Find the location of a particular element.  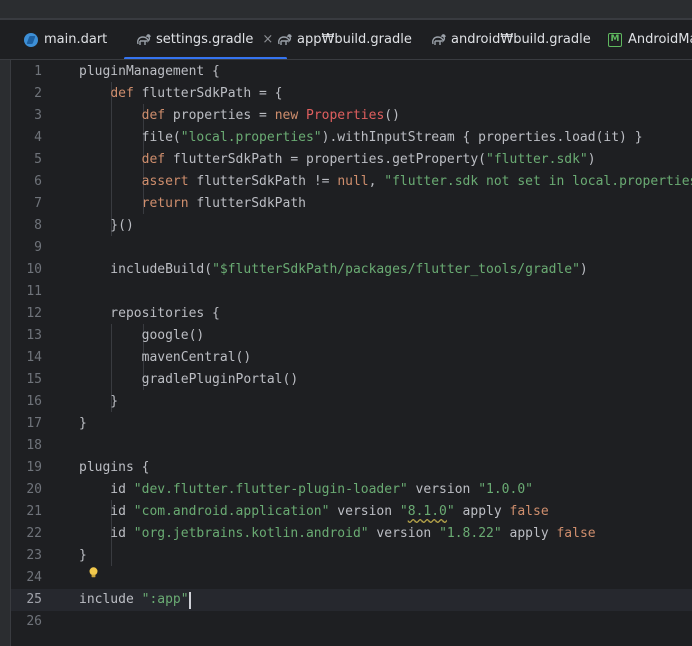

code-token: " is located at coordinates (450, 511).